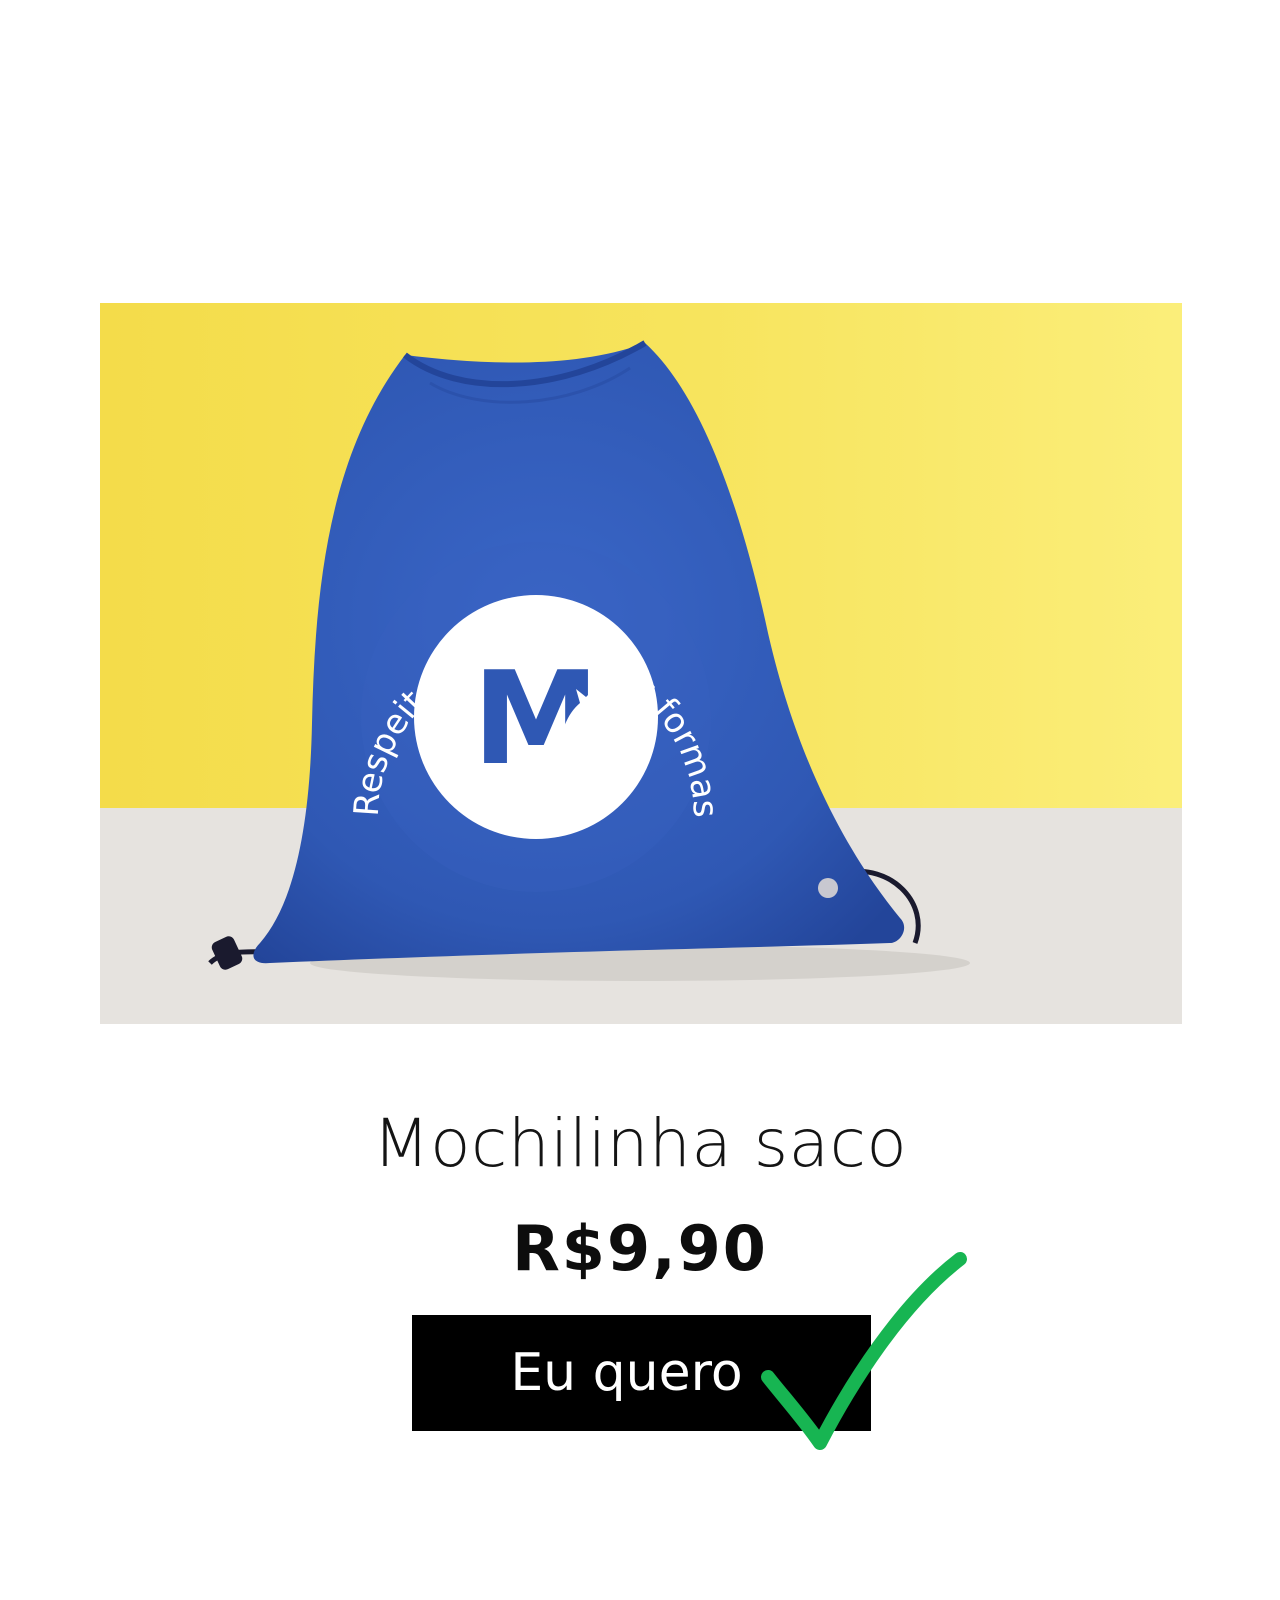  I want to click on eu-quero-button: Eu quero, so click(641, 1373).